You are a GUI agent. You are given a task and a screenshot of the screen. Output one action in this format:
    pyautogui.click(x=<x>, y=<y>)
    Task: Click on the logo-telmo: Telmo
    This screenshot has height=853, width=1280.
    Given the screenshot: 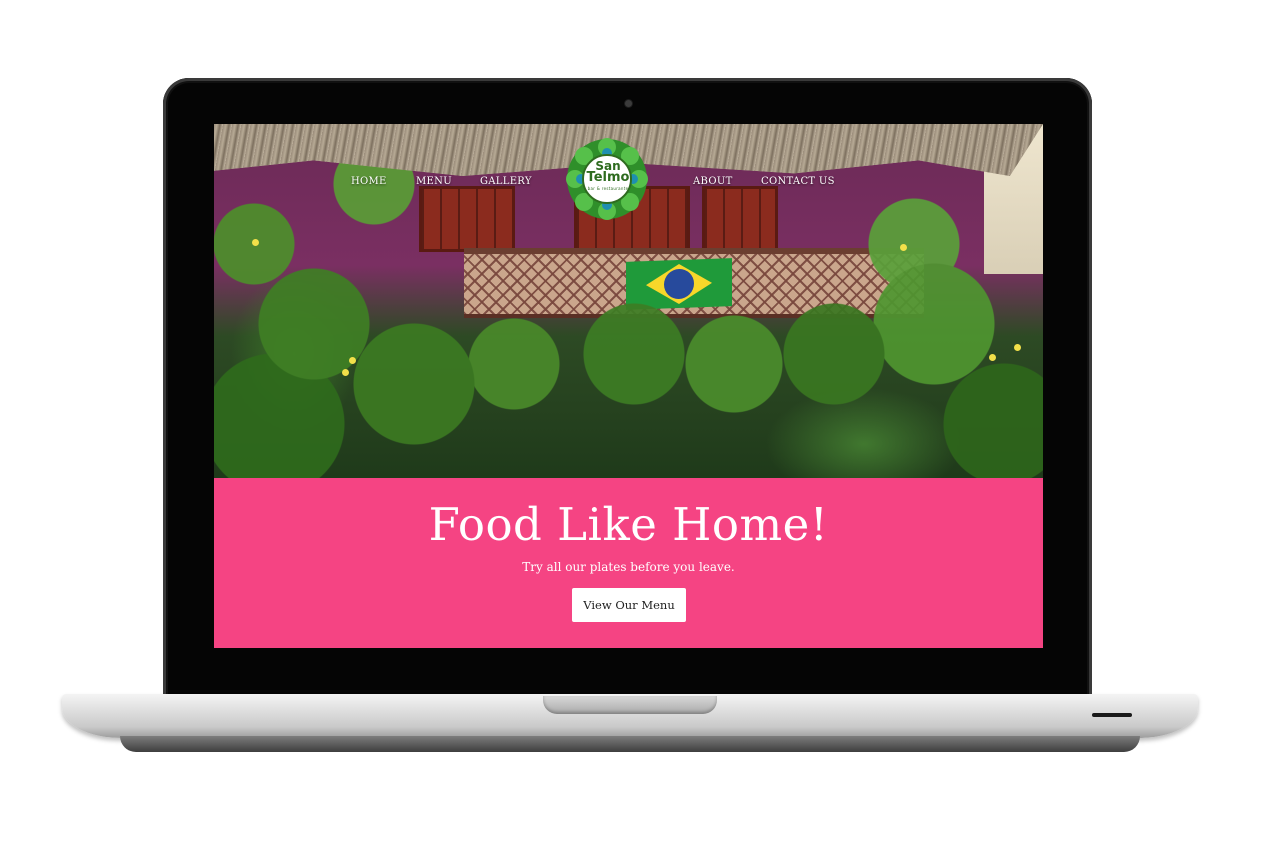 What is the action you would take?
    pyautogui.click(x=608, y=177)
    